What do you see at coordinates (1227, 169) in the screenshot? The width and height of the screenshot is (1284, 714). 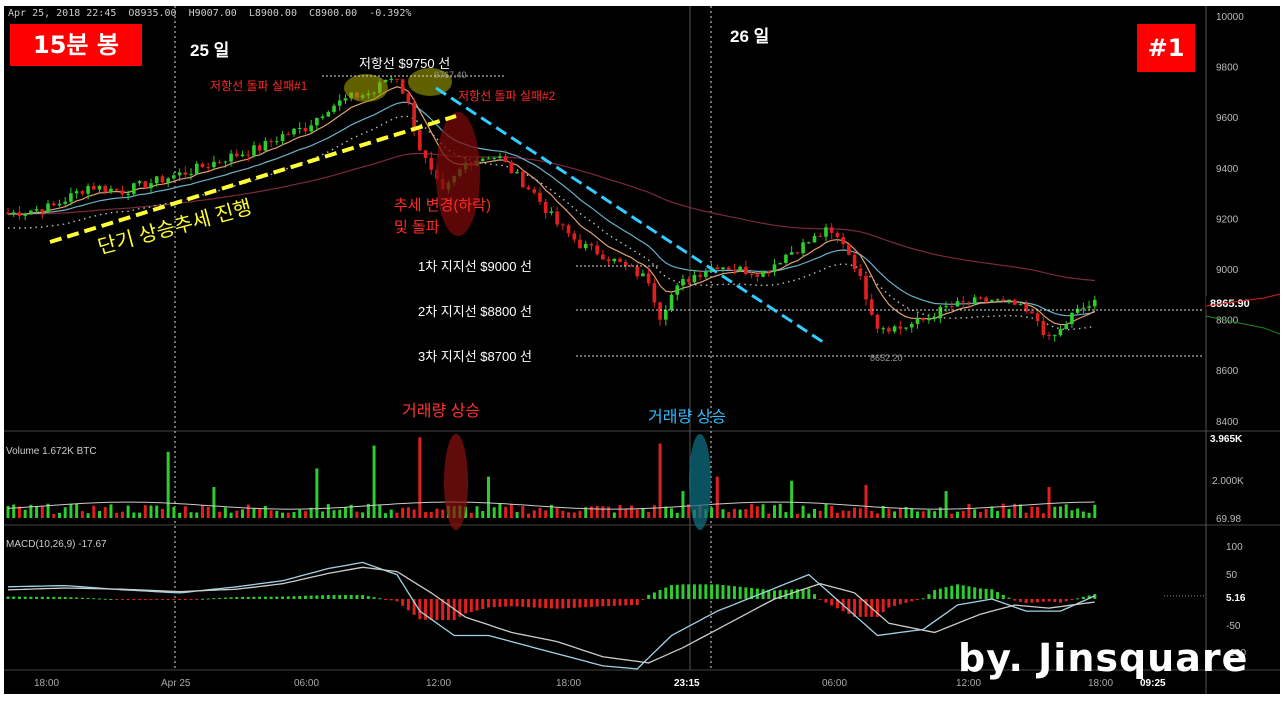 I see `price-tick-label: 9400` at bounding box center [1227, 169].